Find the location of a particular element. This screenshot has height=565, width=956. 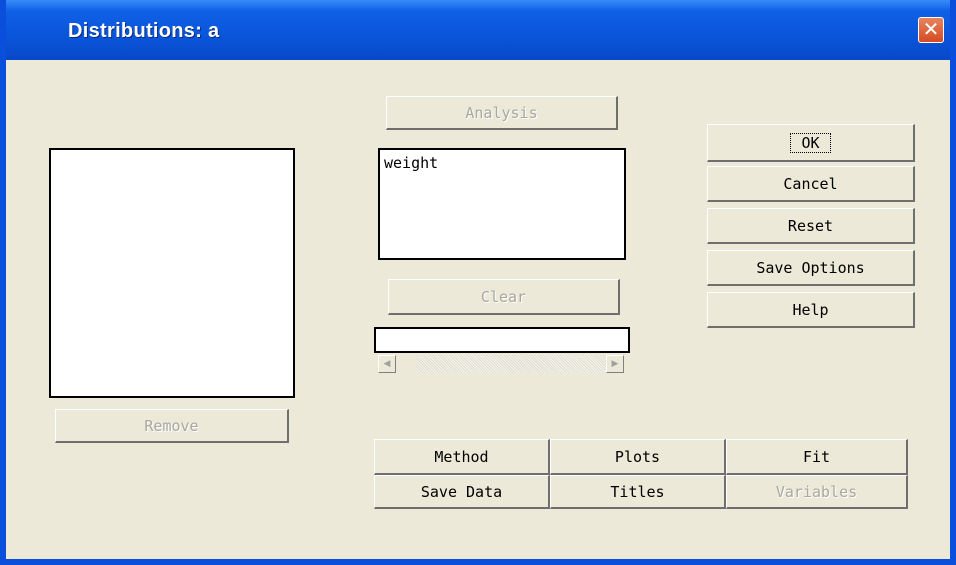

plots-button: Plots is located at coordinates (638, 457).